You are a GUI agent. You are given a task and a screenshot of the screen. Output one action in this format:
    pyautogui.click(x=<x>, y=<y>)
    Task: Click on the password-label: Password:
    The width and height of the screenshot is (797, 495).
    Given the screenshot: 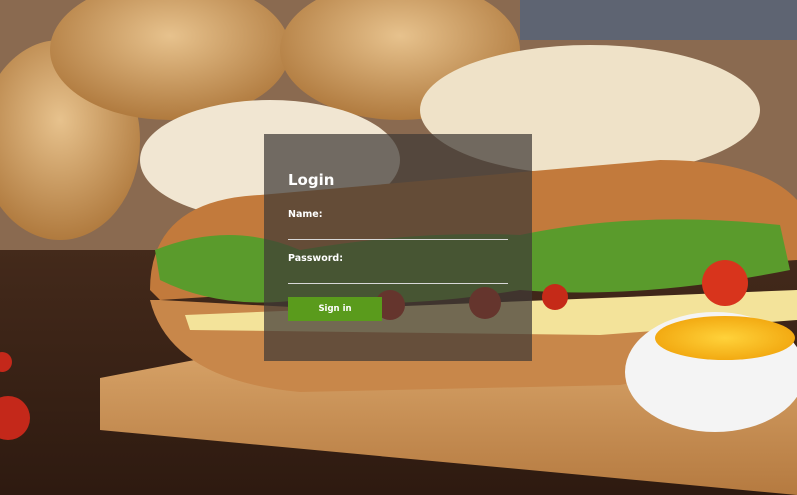 What is the action you would take?
    pyautogui.click(x=316, y=258)
    